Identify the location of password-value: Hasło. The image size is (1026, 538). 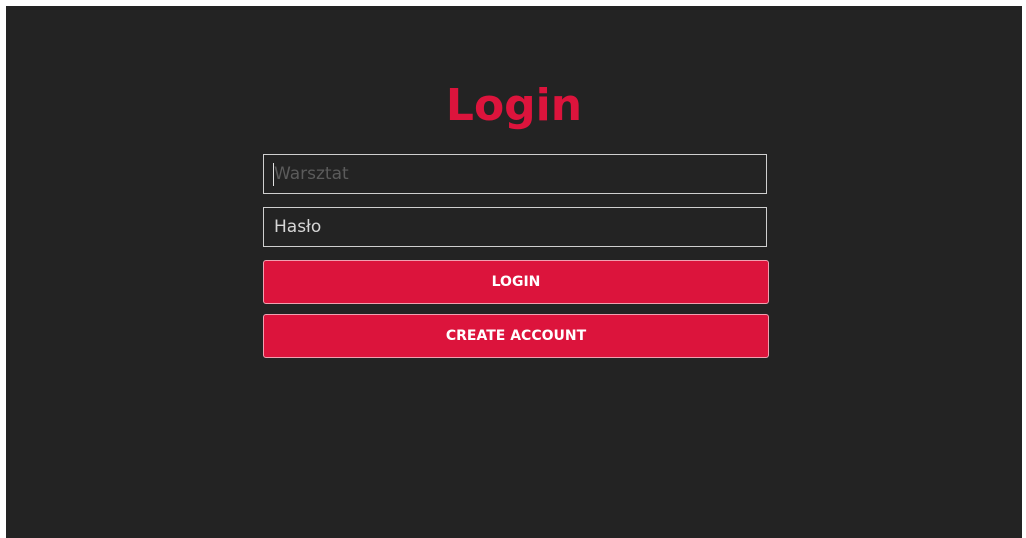
(298, 227).